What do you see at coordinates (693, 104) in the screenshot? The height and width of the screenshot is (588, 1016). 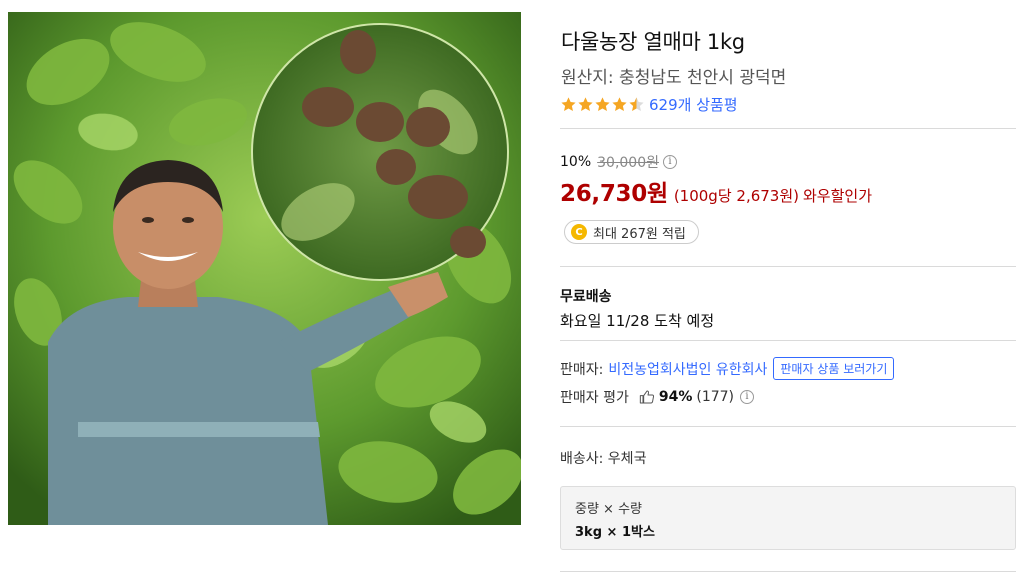 I see `review-count-link: 629개 상품평` at bounding box center [693, 104].